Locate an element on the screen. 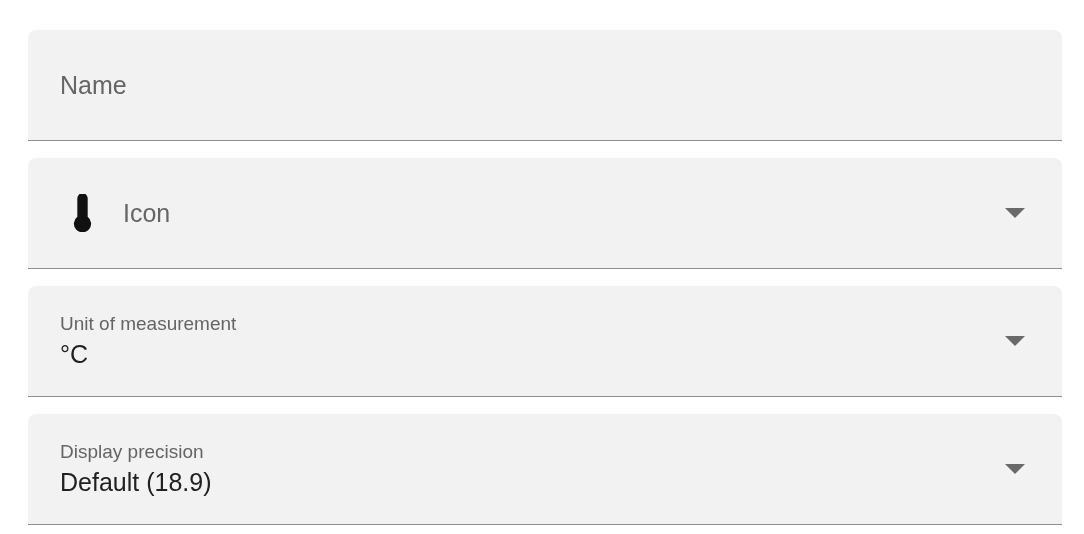 The height and width of the screenshot is (534, 1084). field-value: °C is located at coordinates (75, 354).